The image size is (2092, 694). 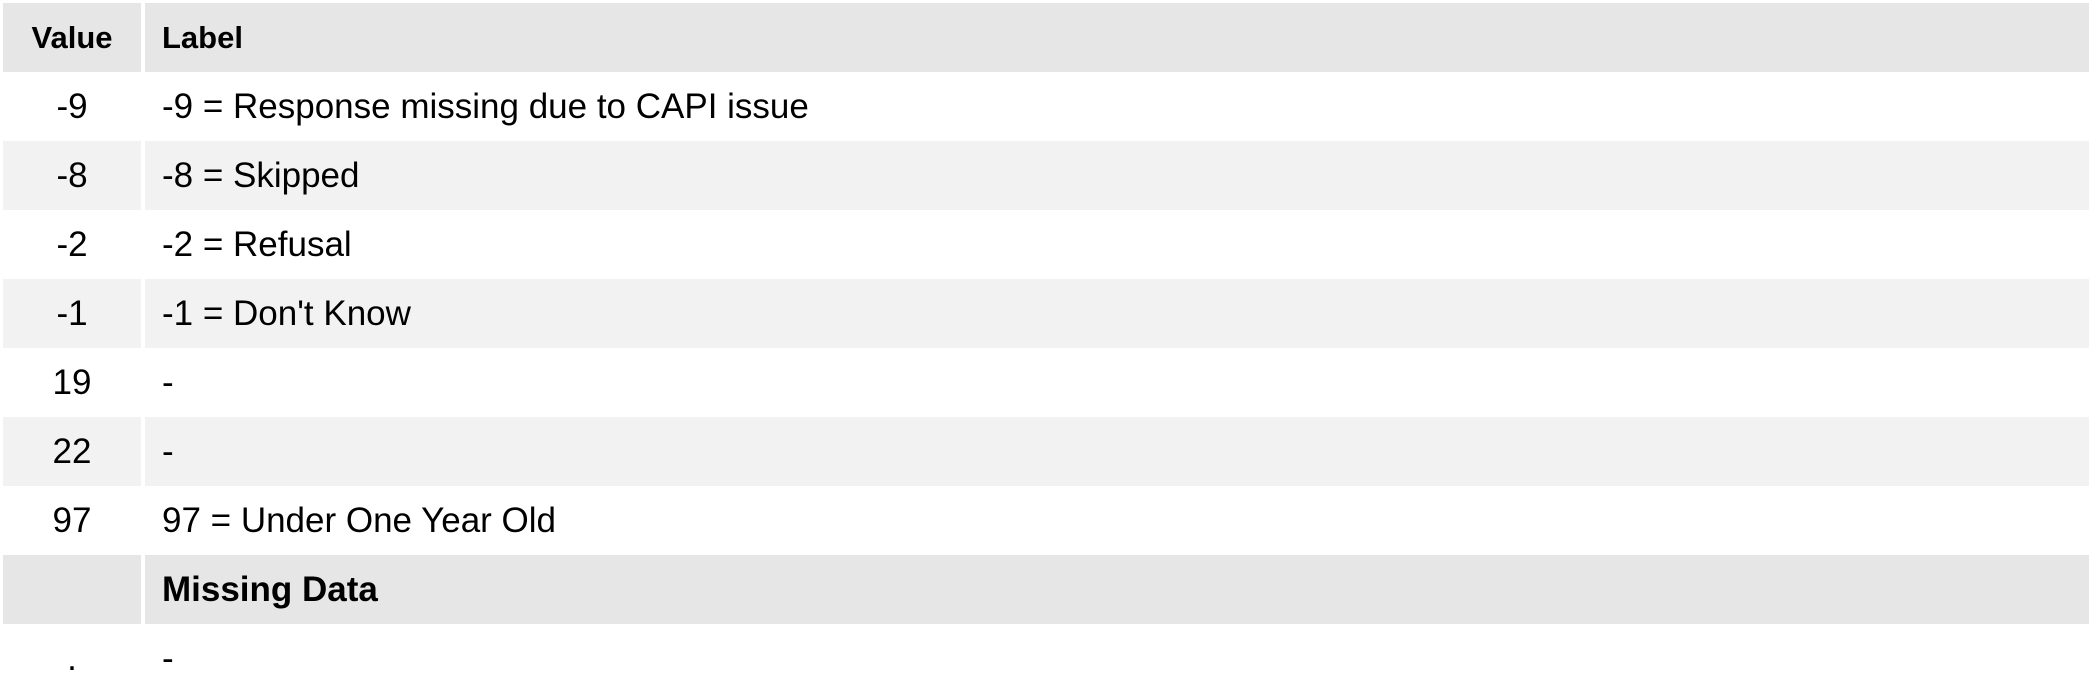 What do you see at coordinates (74, 175) in the screenshot?
I see `row-value: -8` at bounding box center [74, 175].